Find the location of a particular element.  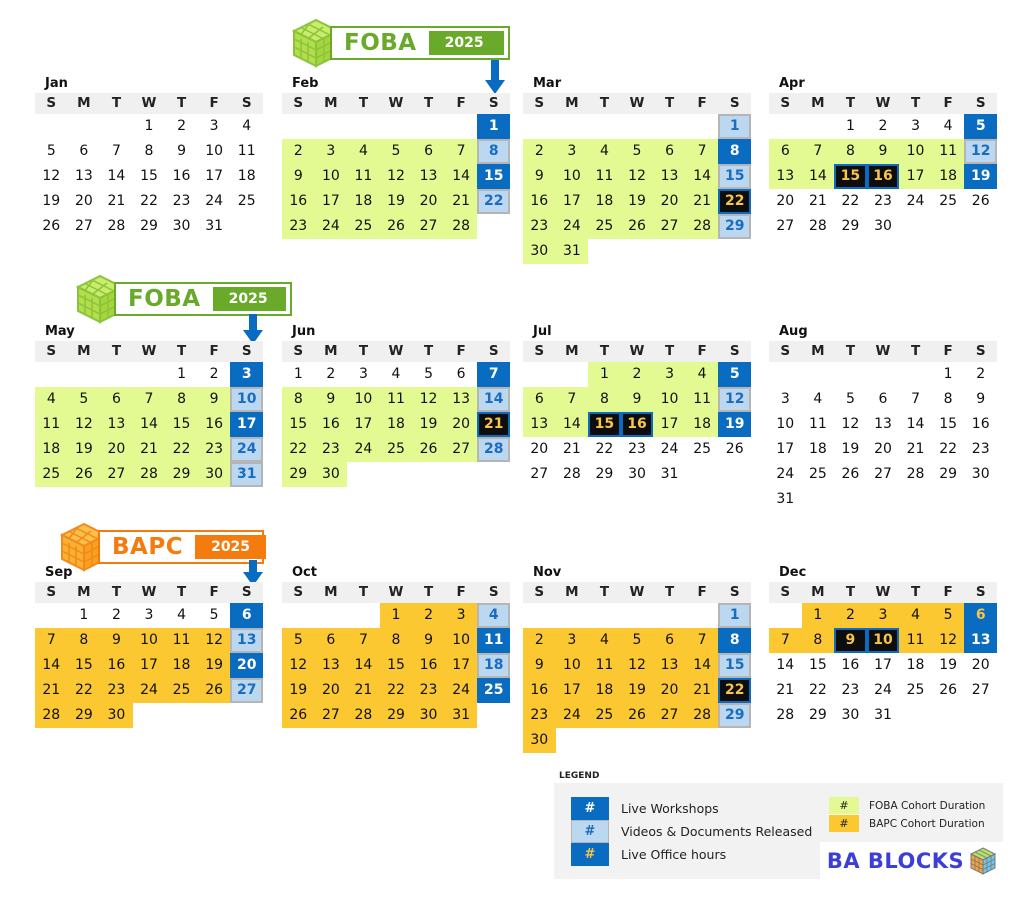

day-cell: 3 is located at coordinates (149, 615).